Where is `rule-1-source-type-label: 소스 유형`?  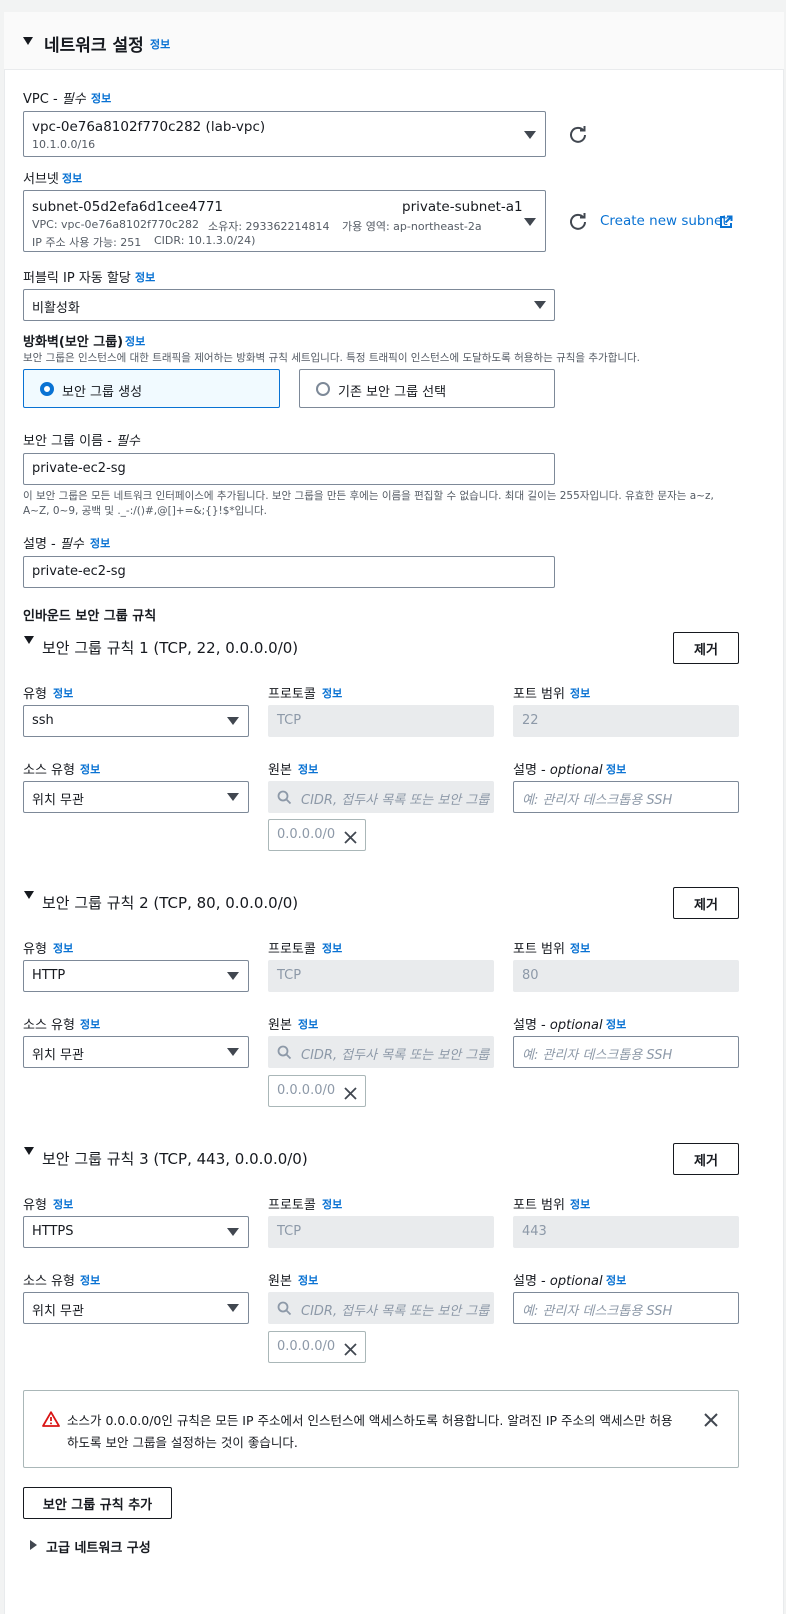
rule-1-source-type-label: 소스 유형 is located at coordinates (49, 770).